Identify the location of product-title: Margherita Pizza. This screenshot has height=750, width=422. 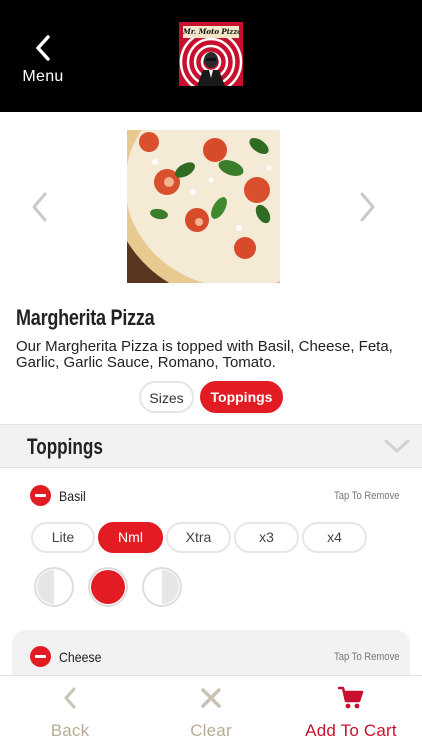
(85, 317).